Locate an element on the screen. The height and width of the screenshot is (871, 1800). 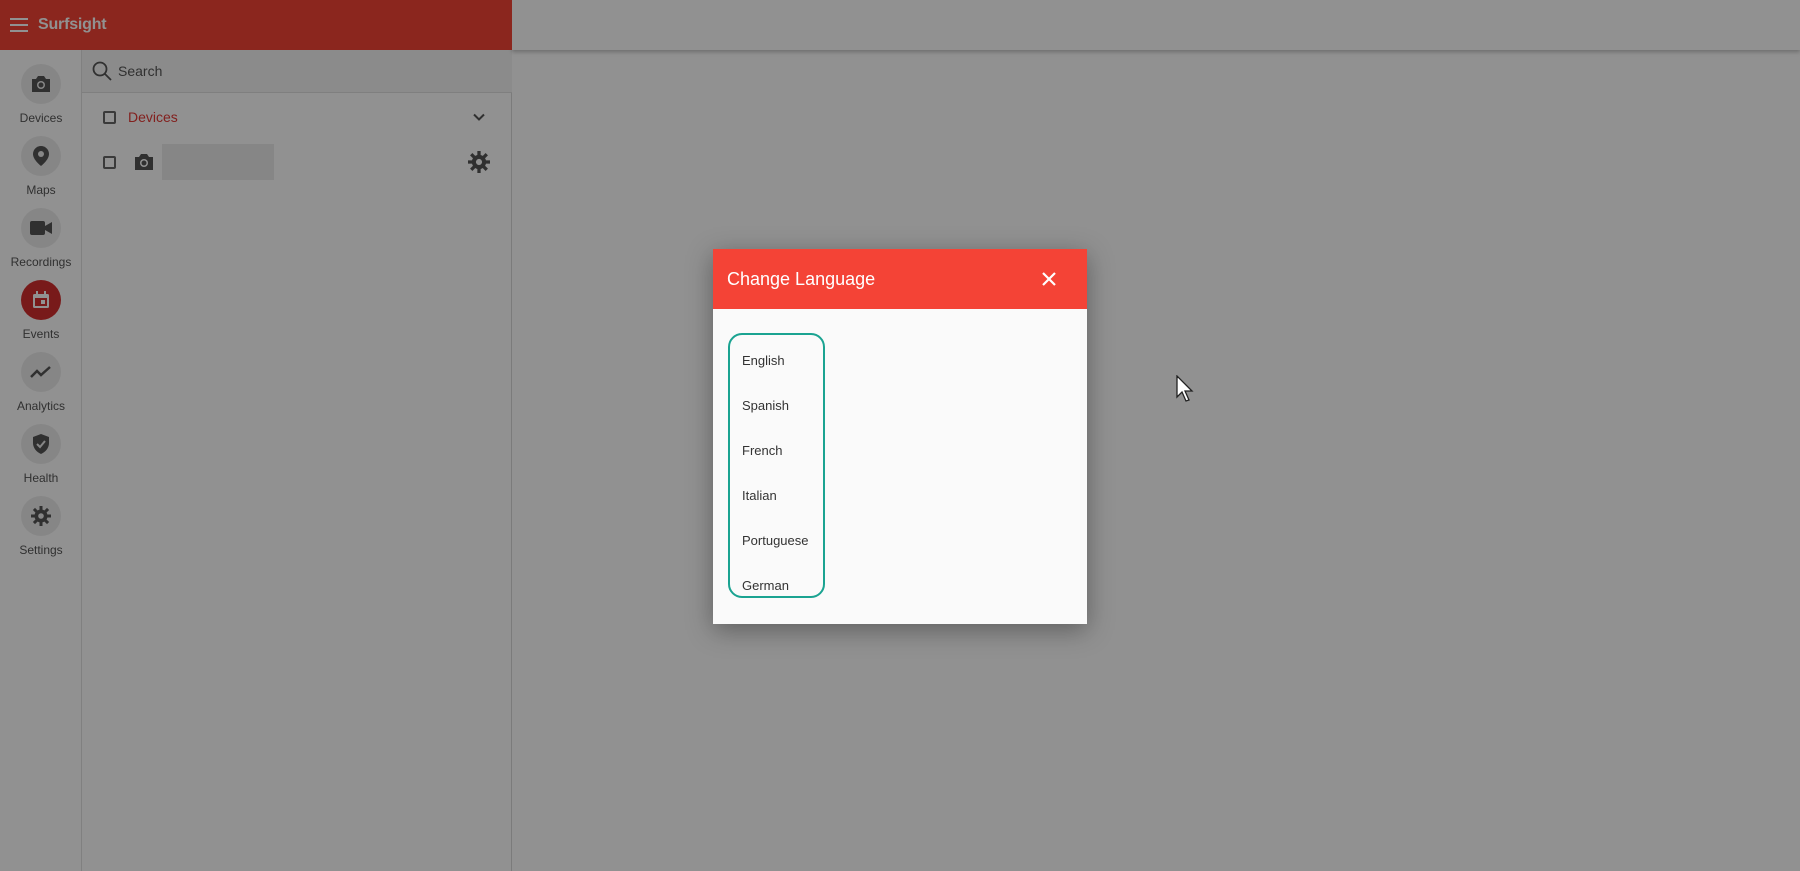
dialog-header: Change Language is located at coordinates (900, 279).